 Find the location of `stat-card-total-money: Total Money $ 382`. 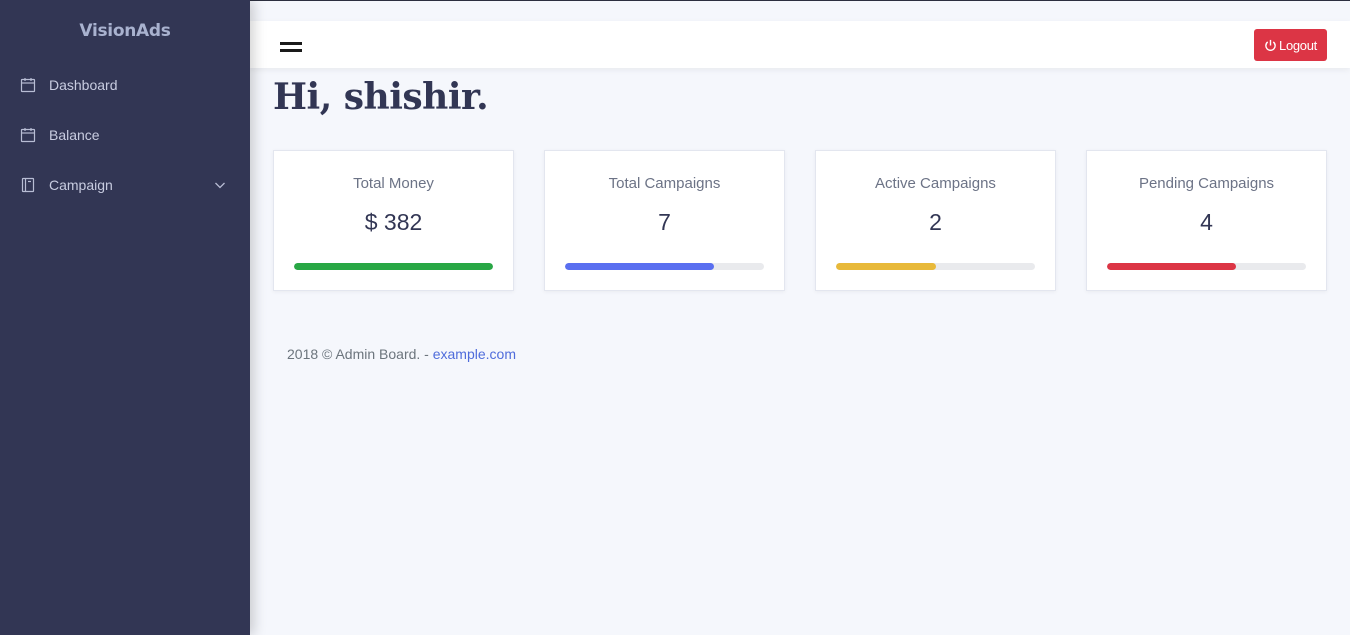

stat-card-total-money: Total Money $ 382 is located at coordinates (393, 220).